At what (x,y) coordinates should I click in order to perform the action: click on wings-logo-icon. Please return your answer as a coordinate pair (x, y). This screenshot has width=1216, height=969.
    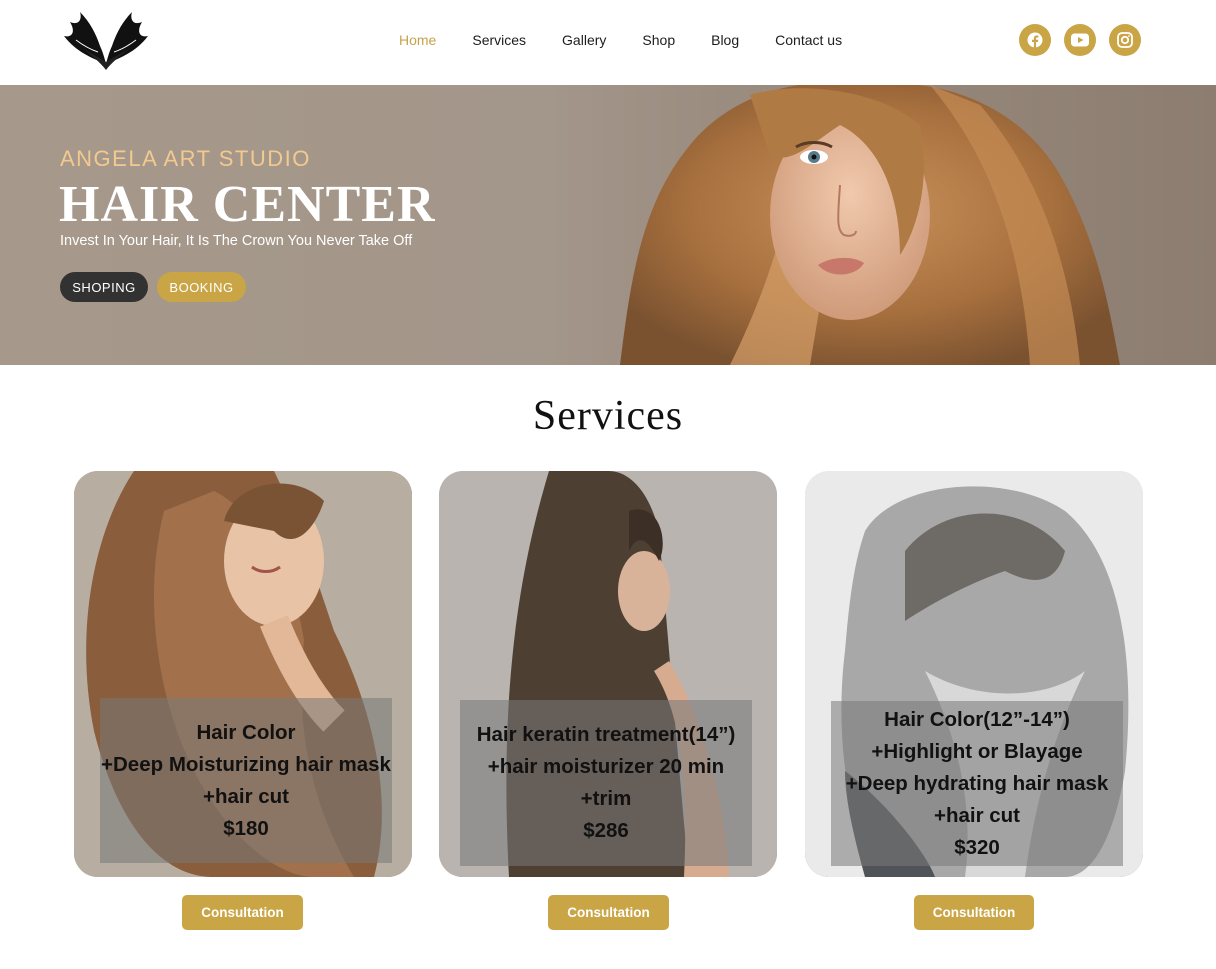
    Looking at the image, I should click on (106, 41).